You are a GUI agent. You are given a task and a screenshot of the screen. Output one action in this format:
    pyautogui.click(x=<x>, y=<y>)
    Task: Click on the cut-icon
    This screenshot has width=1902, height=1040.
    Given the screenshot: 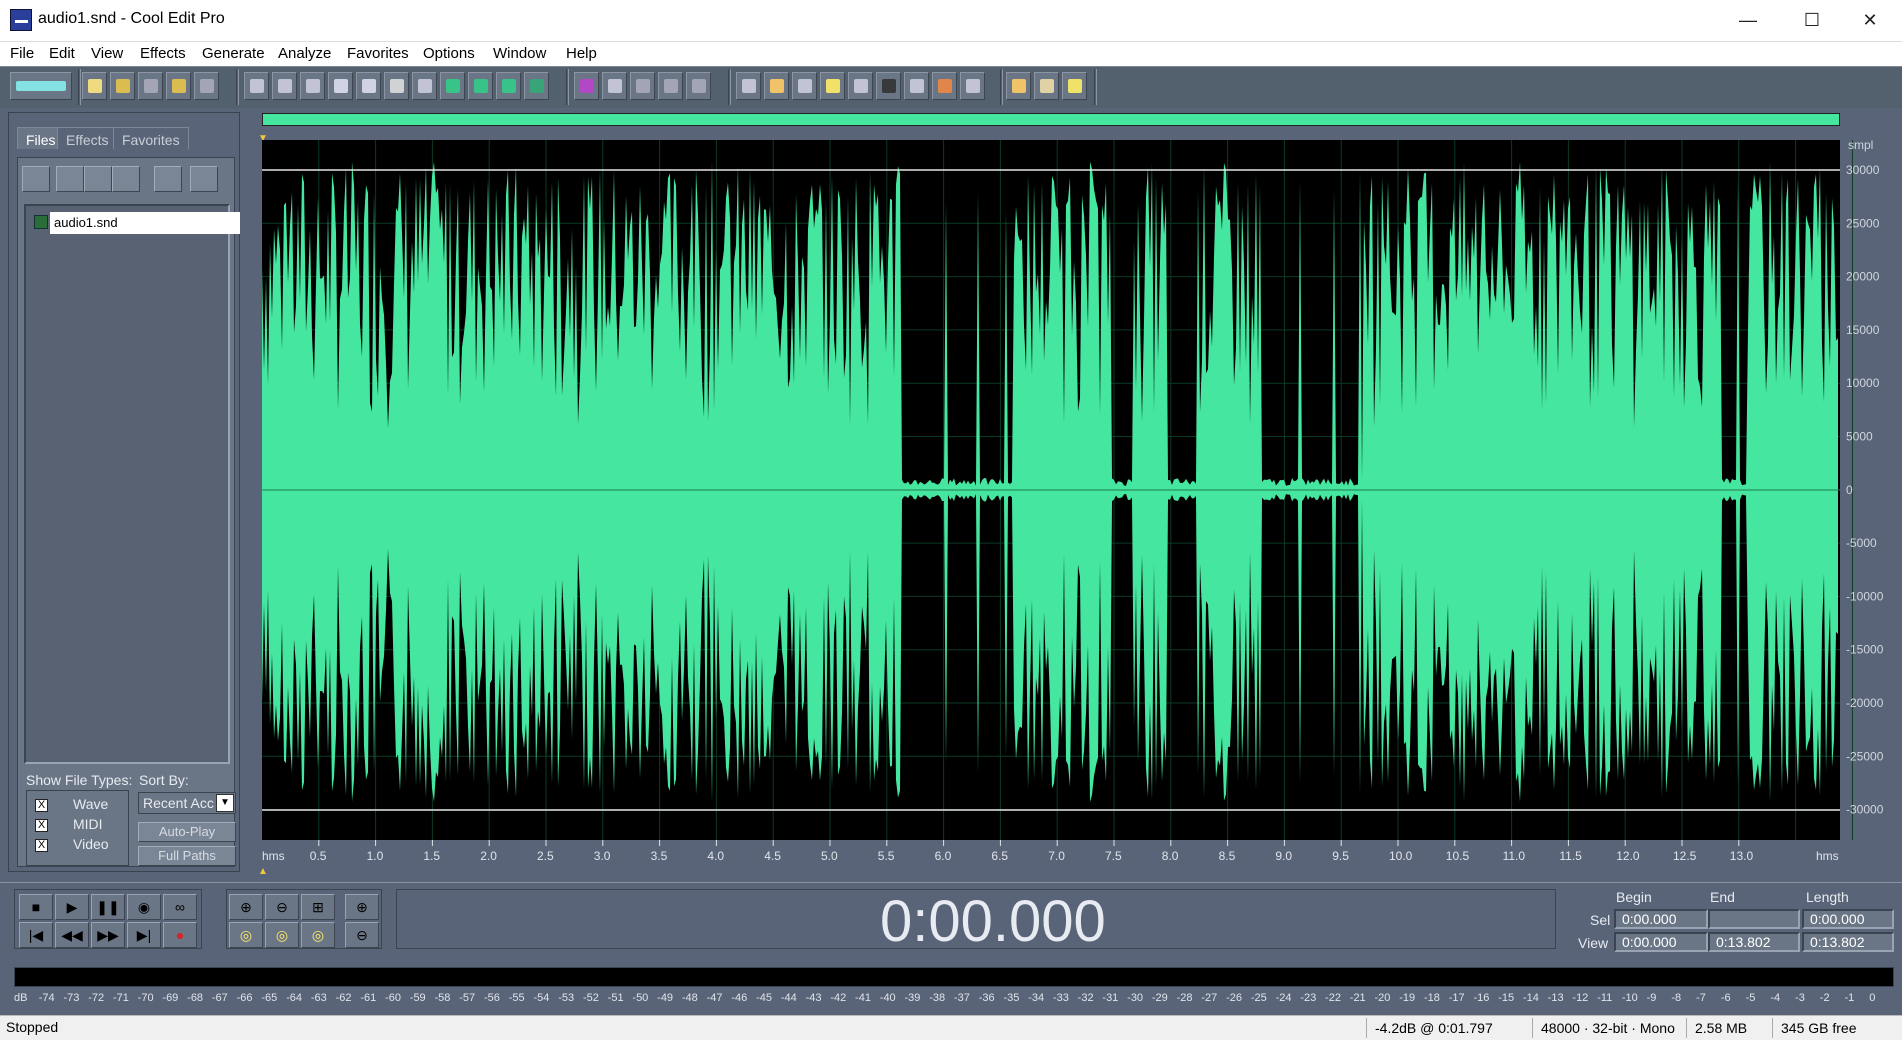 What is the action you would take?
    pyautogui.click(x=396, y=86)
    